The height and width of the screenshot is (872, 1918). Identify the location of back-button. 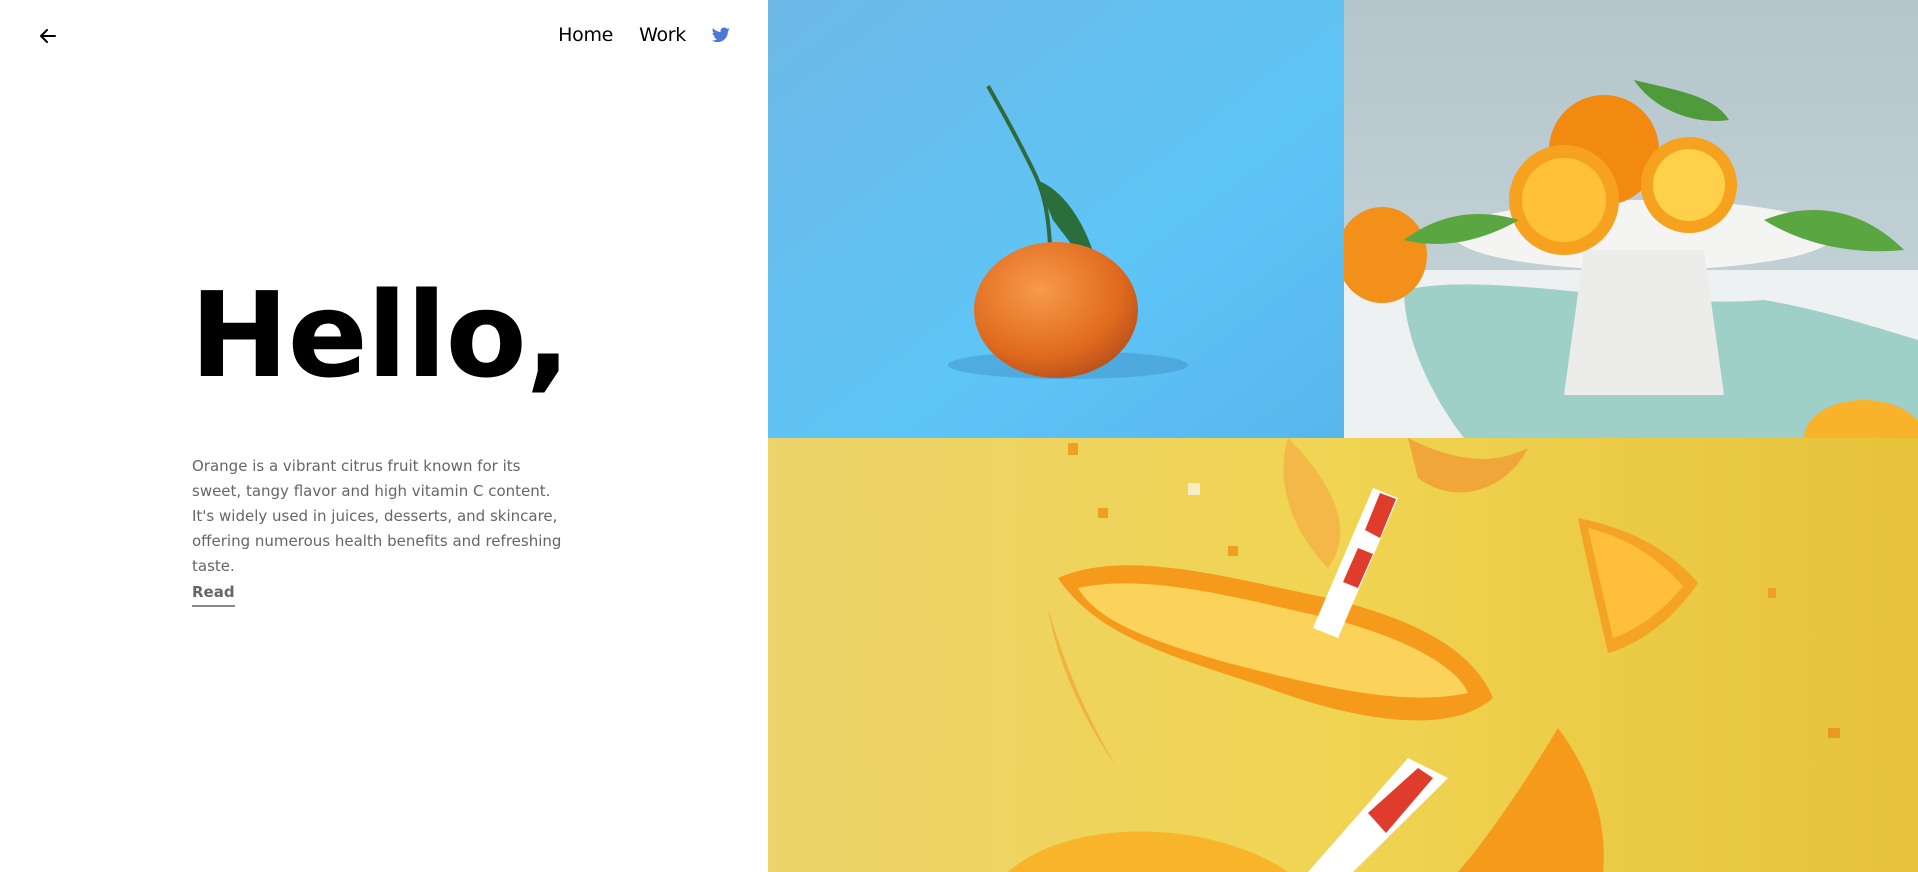
(48, 36).